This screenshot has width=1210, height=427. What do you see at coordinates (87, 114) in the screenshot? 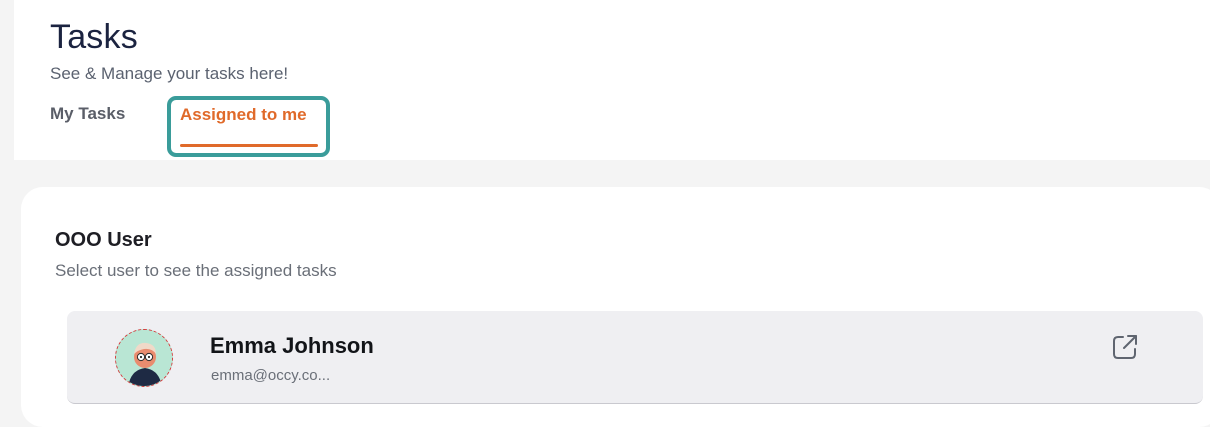
I see `tab-my-tasks: My Tasks` at bounding box center [87, 114].